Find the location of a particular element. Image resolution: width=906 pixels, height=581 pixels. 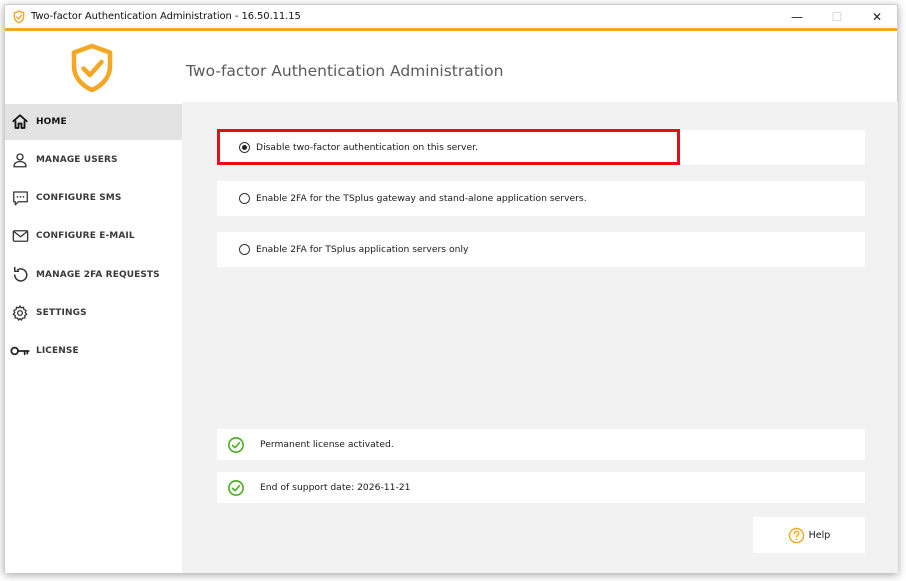

sidebar-item-home: HOME is located at coordinates (93, 122).